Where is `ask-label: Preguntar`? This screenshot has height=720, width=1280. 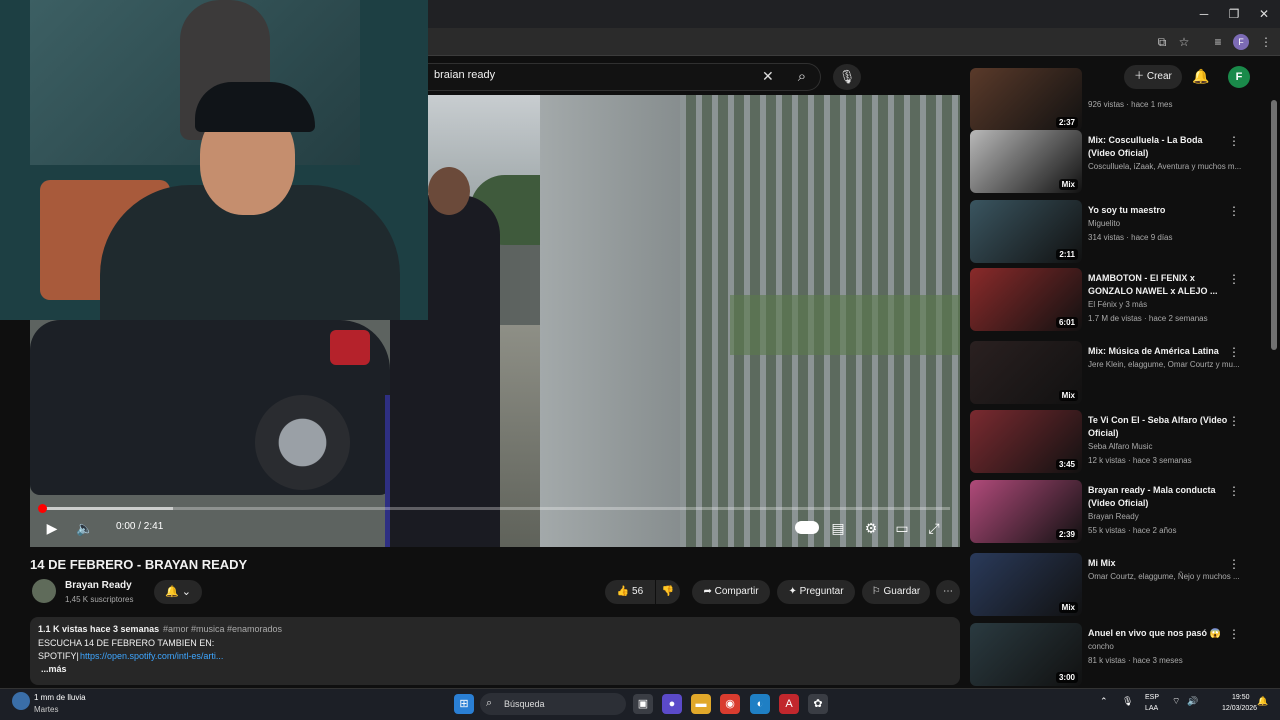 ask-label: Preguntar is located at coordinates (821, 591).